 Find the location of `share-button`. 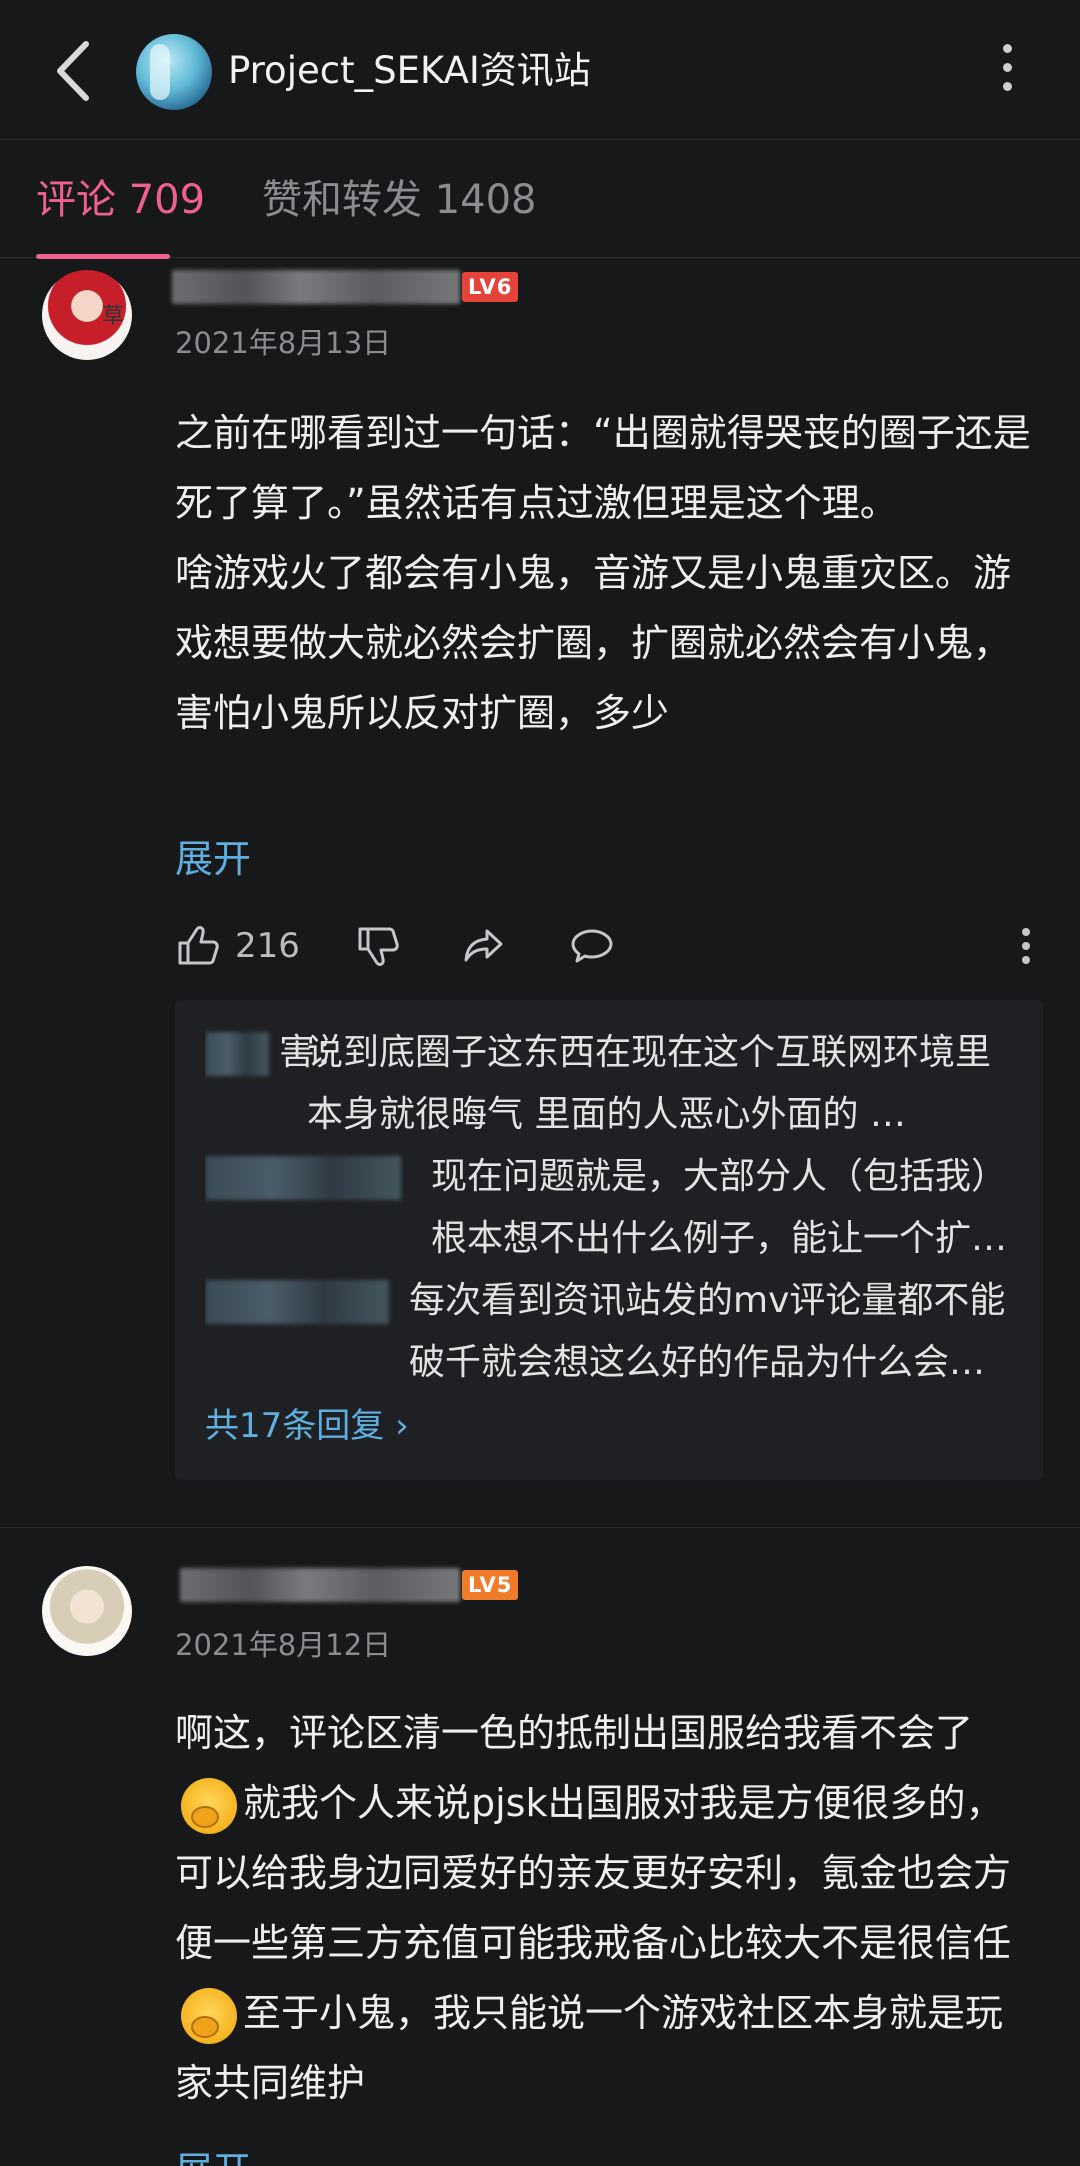

share-button is located at coordinates (484, 946).